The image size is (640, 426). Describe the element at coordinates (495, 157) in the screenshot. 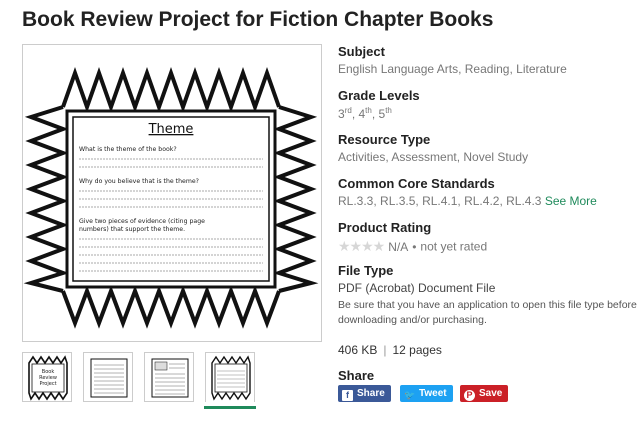

I see `resource-type-3: Novel Study` at that location.